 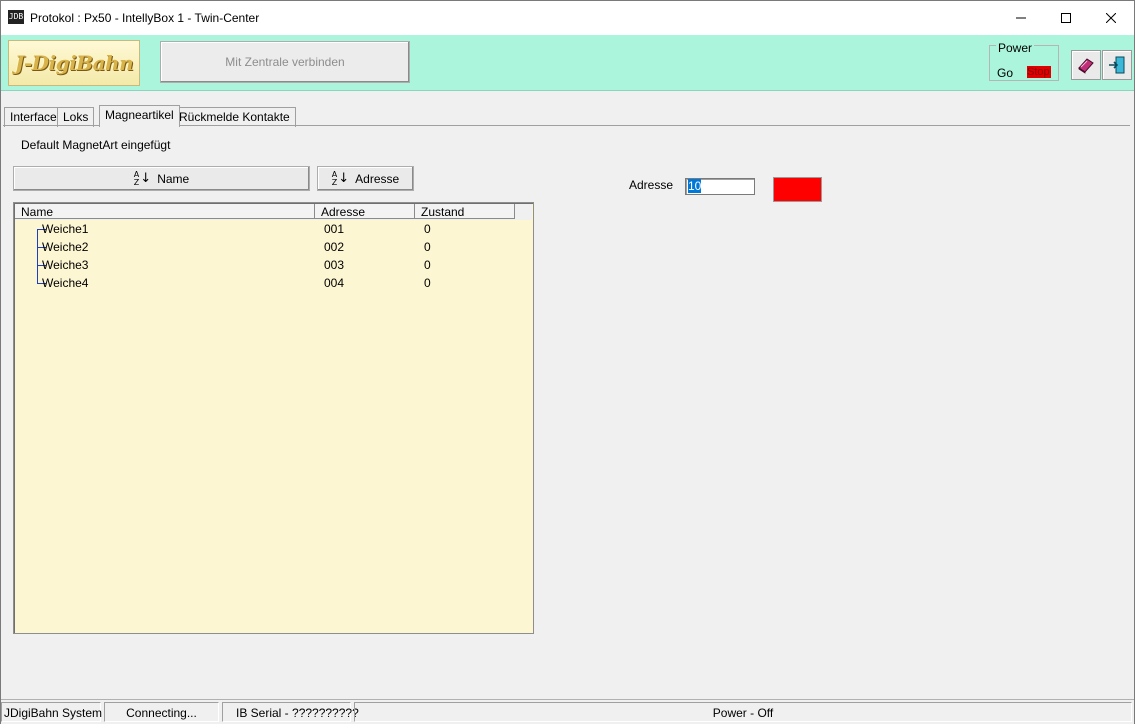 What do you see at coordinates (377, 178) in the screenshot?
I see `sort-by-address-label: Adresse` at bounding box center [377, 178].